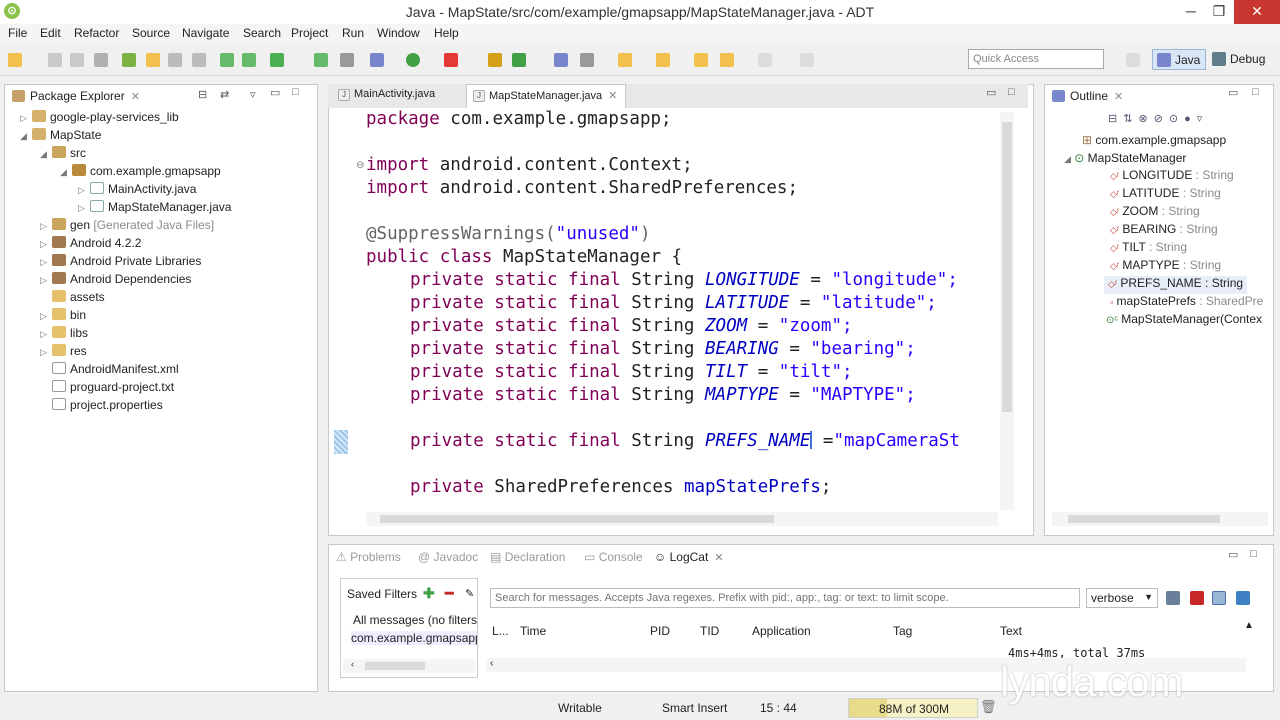 This screenshot has height=720, width=1280. What do you see at coordinates (902, 631) in the screenshot?
I see `column-tag: Tag` at bounding box center [902, 631].